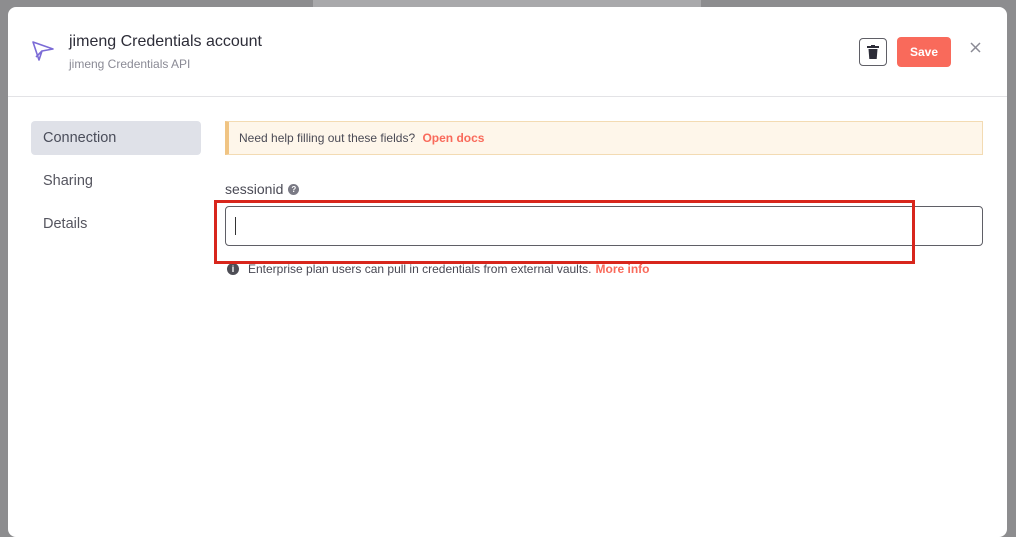 Image resolution: width=1016 pixels, height=537 pixels. What do you see at coordinates (43, 51) in the screenshot?
I see `paper-plane-icon` at bounding box center [43, 51].